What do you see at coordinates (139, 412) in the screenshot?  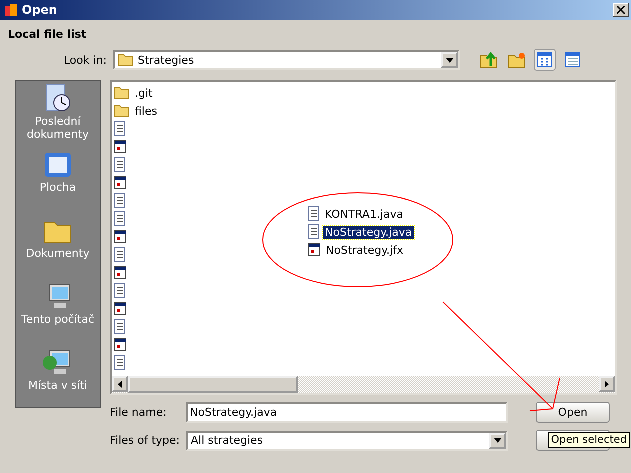 I see `file-name-label: File name:` at bounding box center [139, 412].